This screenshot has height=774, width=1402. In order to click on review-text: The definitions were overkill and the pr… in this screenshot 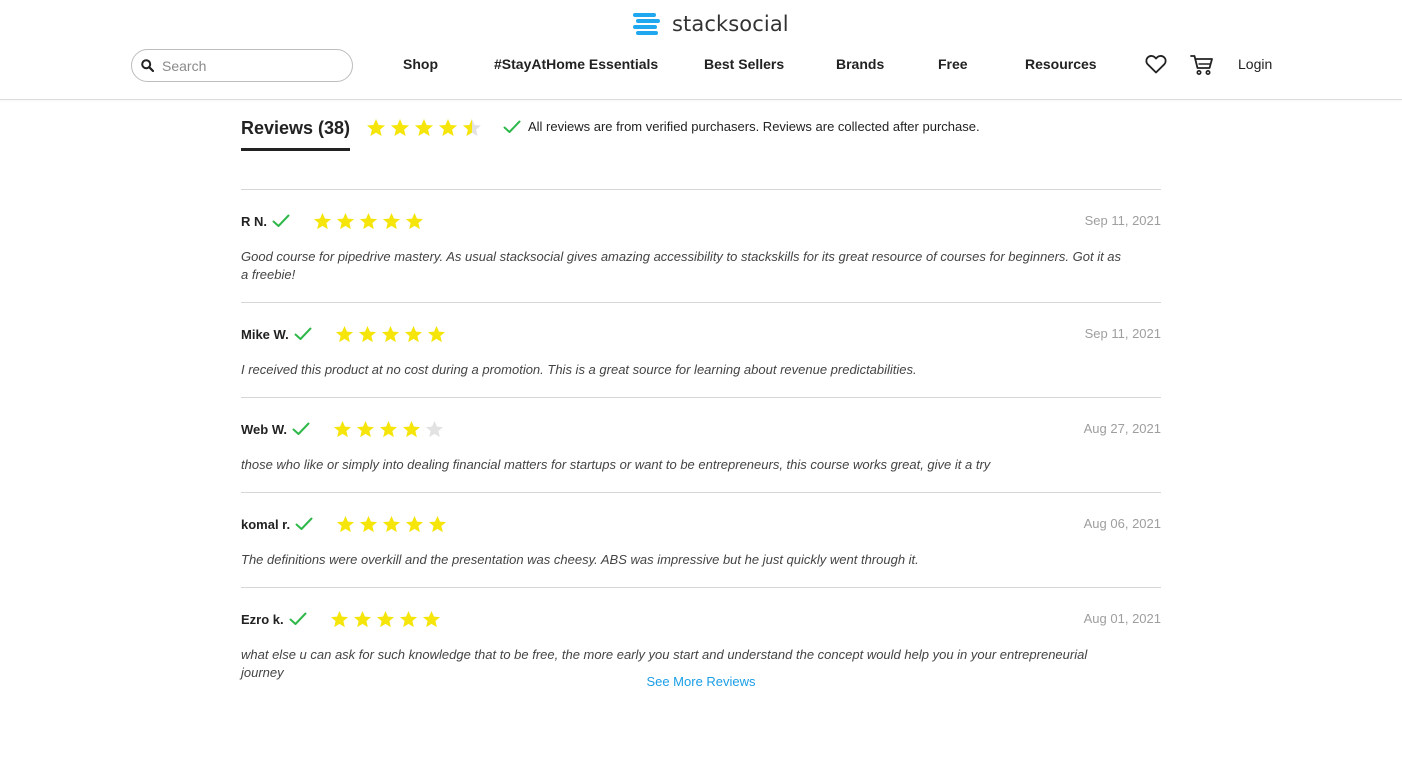, I will do `click(580, 559)`.